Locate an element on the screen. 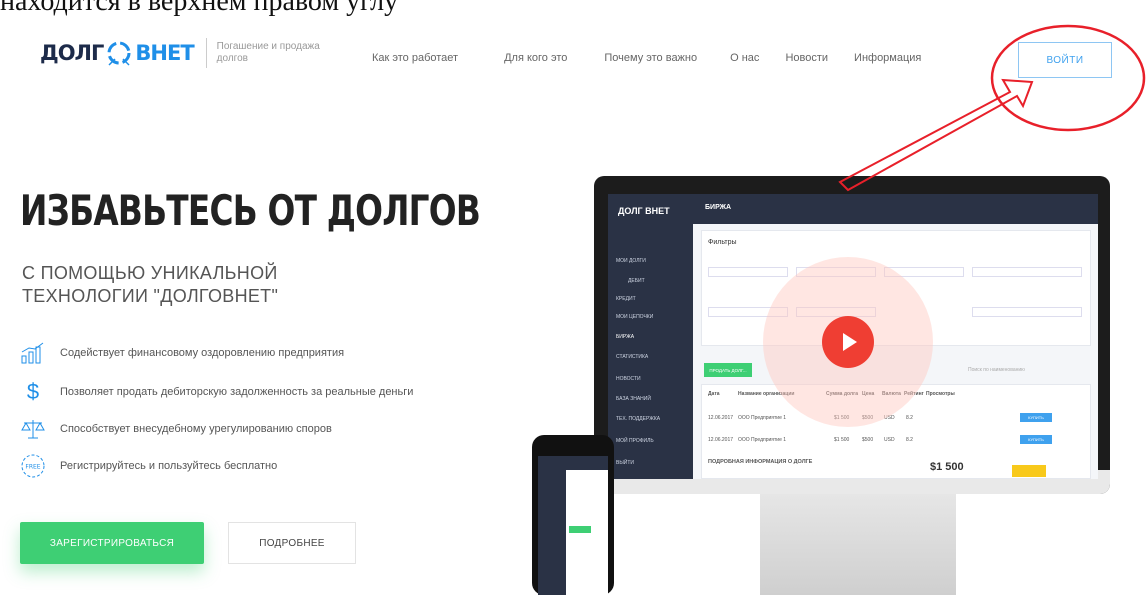 The width and height of the screenshot is (1146, 595). feature-text: Регистрируйтесь и пользуйтесь бесплатно is located at coordinates (169, 466).